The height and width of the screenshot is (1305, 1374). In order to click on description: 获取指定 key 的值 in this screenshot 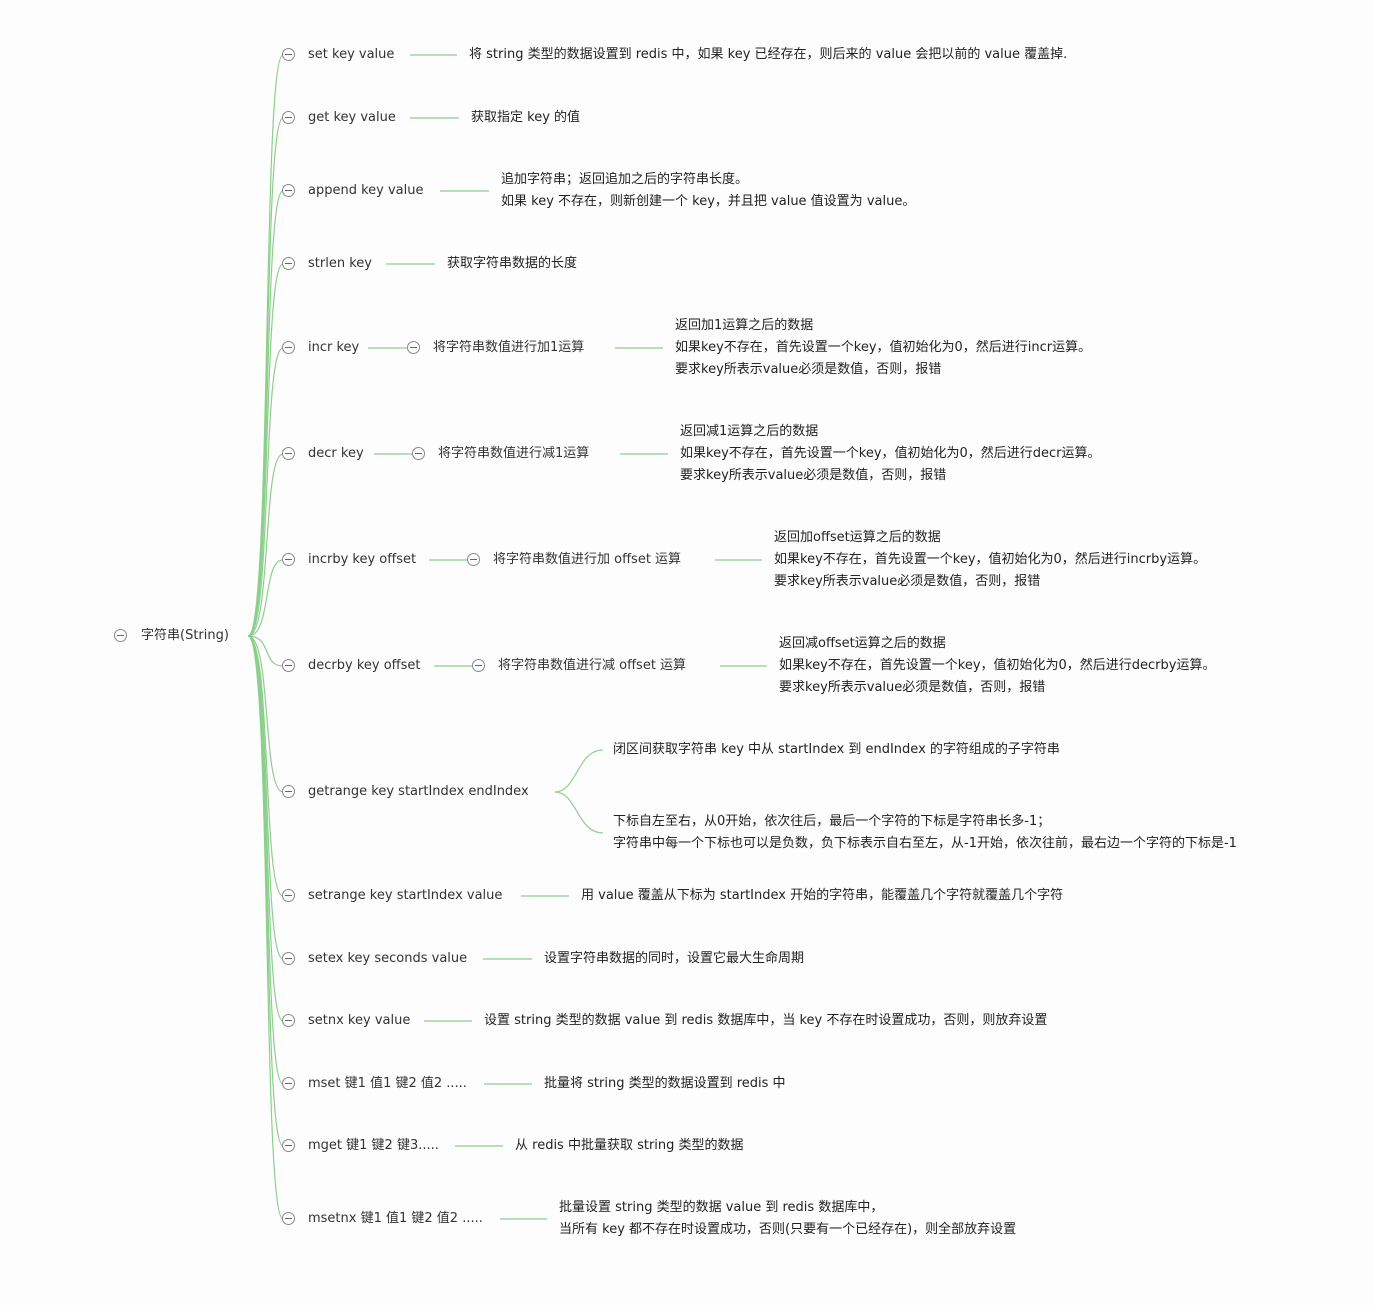, I will do `click(525, 118)`.